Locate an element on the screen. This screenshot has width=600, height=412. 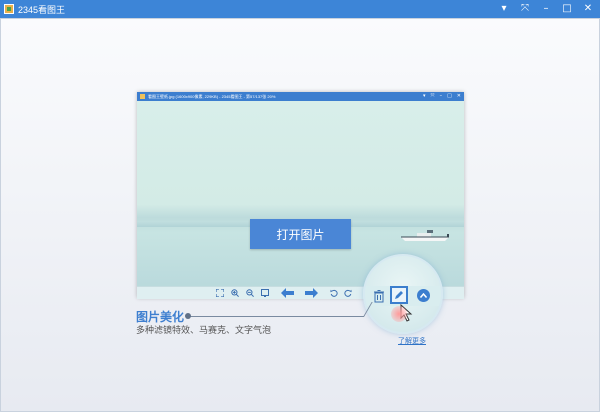
edit-icon is located at coordinates (399, 295).